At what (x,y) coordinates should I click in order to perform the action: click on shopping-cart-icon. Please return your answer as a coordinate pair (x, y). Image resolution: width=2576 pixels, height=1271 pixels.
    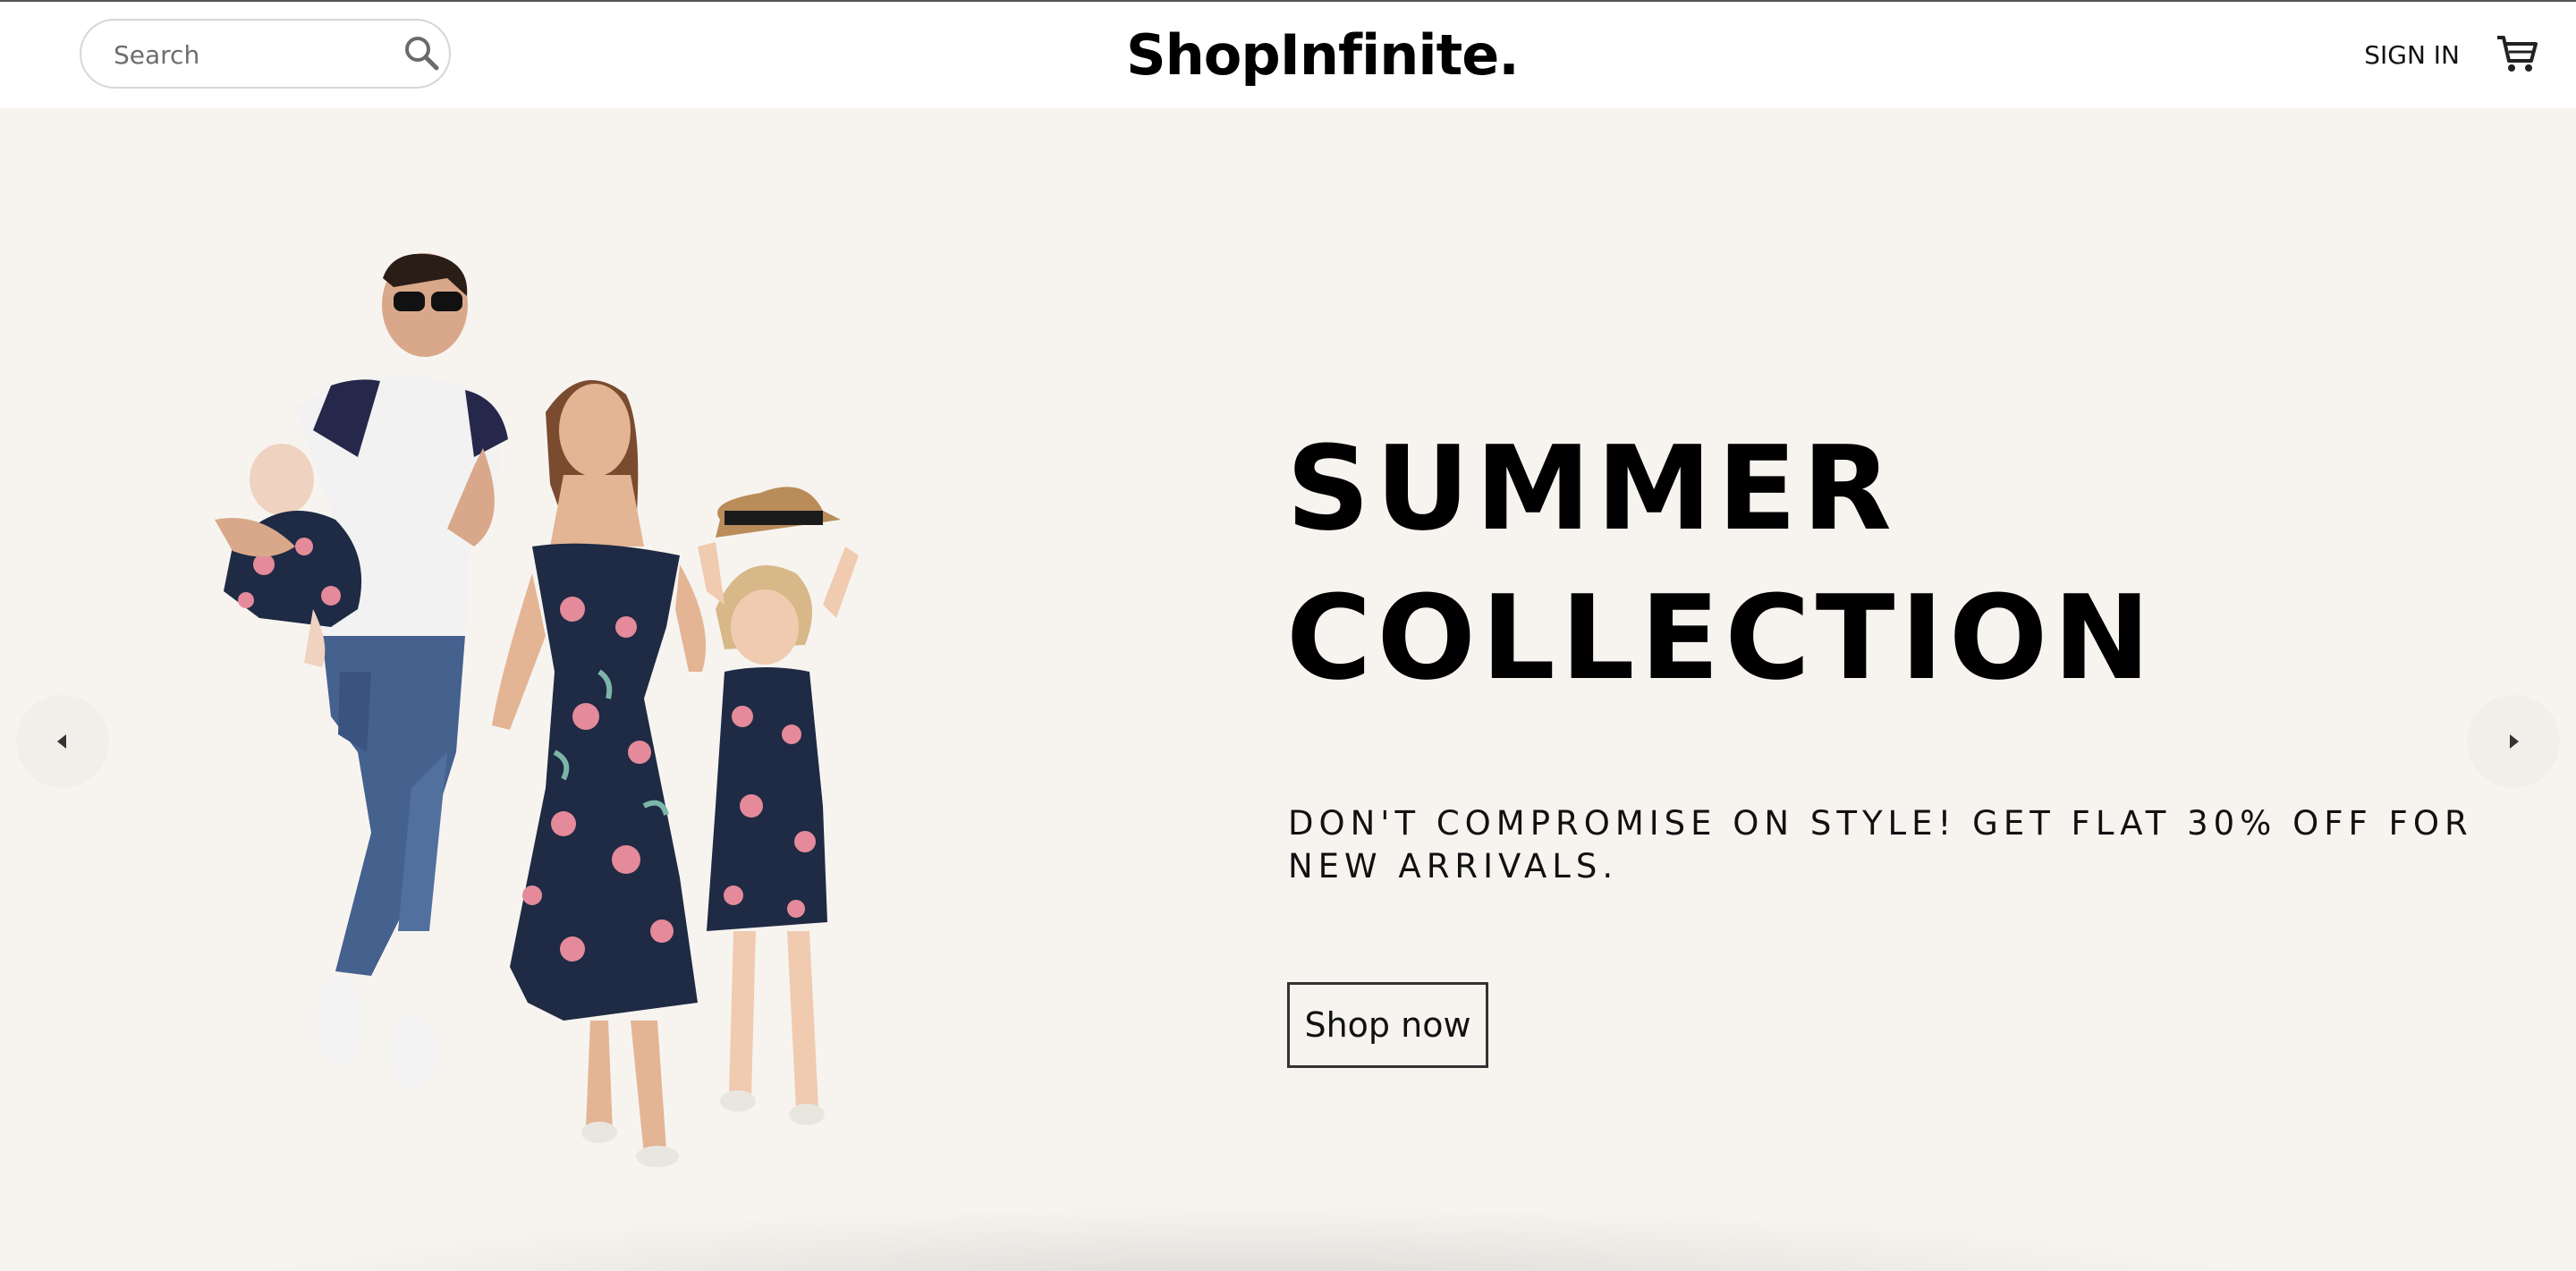
    Looking at the image, I should click on (2517, 53).